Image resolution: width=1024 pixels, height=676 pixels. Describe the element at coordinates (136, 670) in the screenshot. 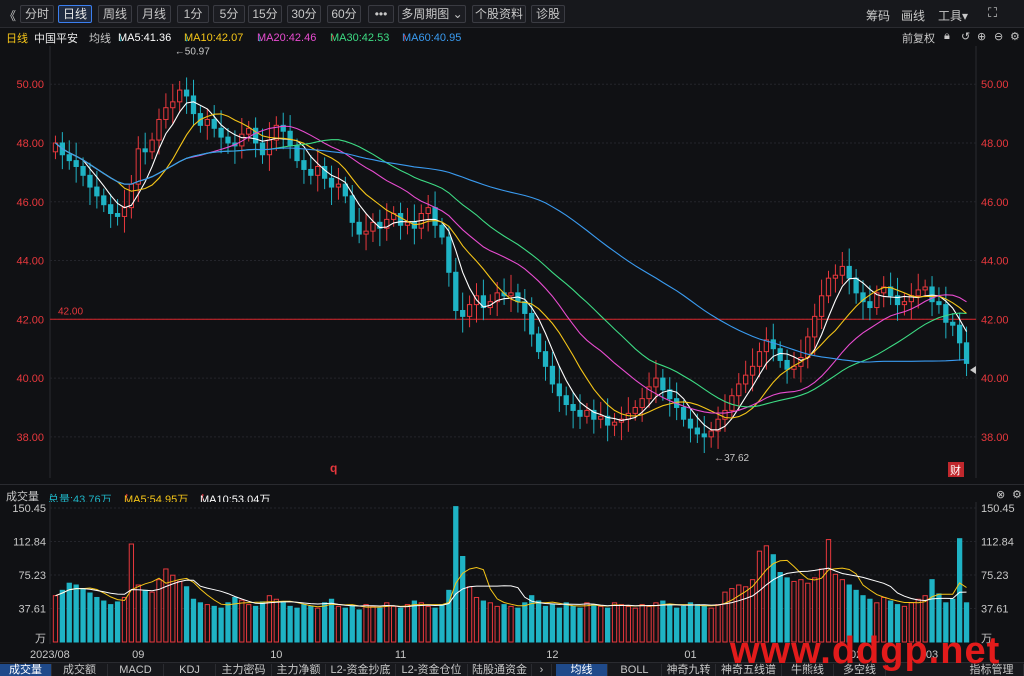

I see `tab-macd: MACD` at that location.